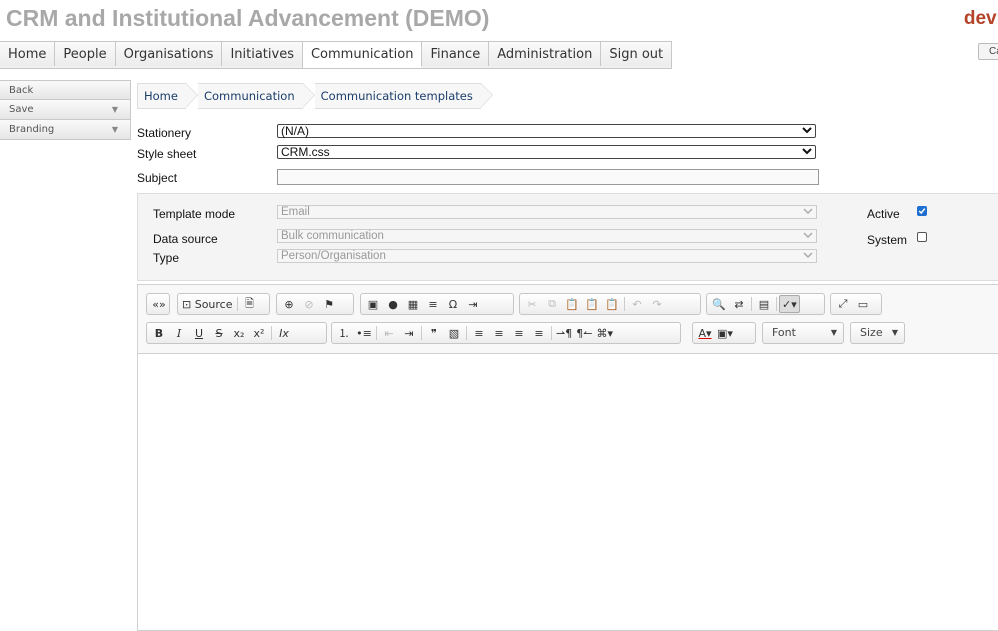 The width and height of the screenshot is (998, 631). Describe the element at coordinates (295, 131) in the screenshot. I see `stationery-value: (N/A)` at that location.